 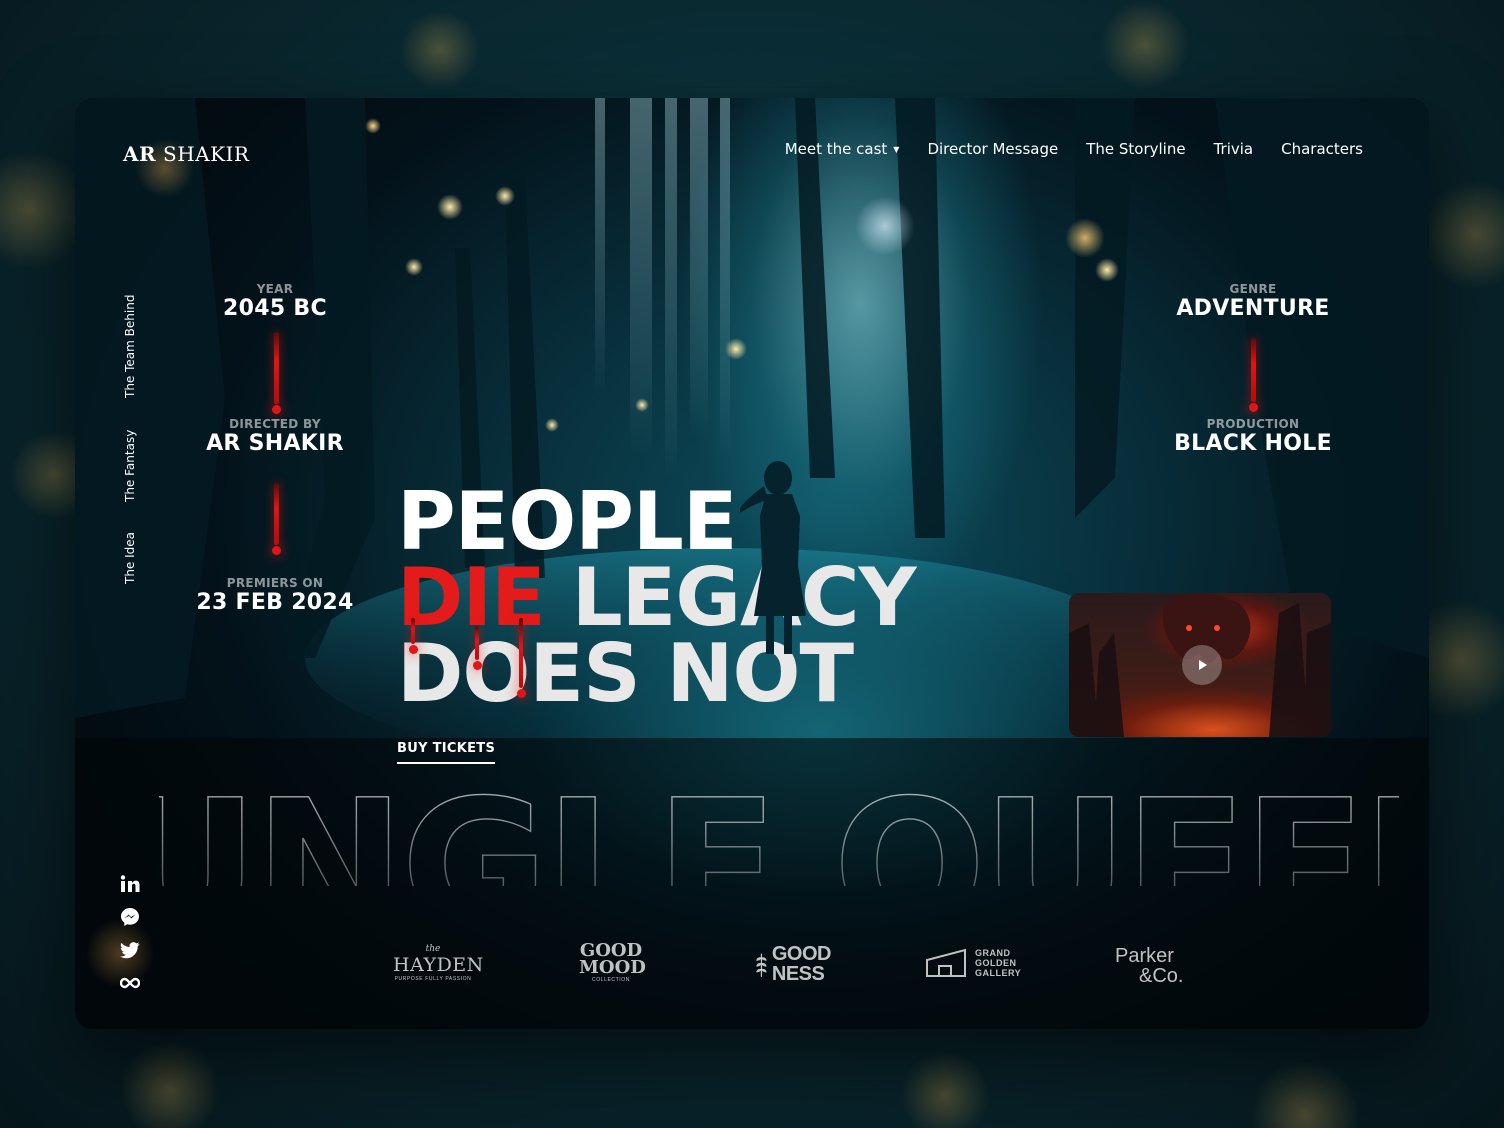 I want to click on brand-logo: AR SHAKIR, so click(x=186, y=154).